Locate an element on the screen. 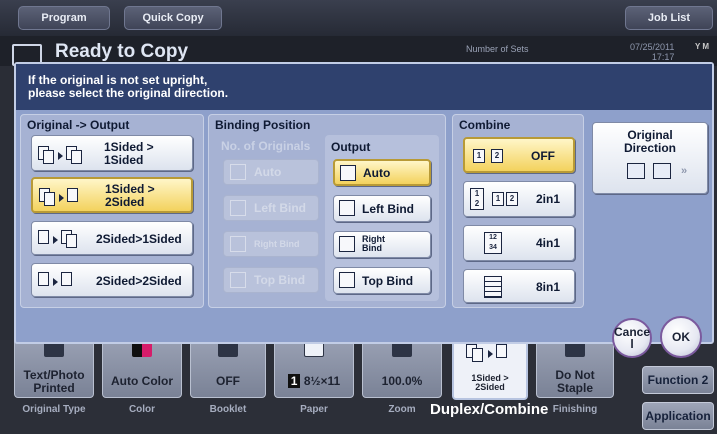 This screenshot has width=717, height=434. originals-top-bind-button: Top Bind is located at coordinates (271, 280).